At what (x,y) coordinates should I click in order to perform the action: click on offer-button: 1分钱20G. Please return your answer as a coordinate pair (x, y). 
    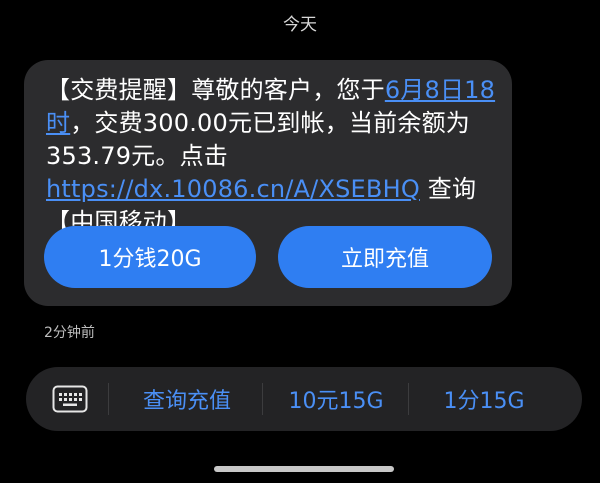
    Looking at the image, I should click on (150, 257).